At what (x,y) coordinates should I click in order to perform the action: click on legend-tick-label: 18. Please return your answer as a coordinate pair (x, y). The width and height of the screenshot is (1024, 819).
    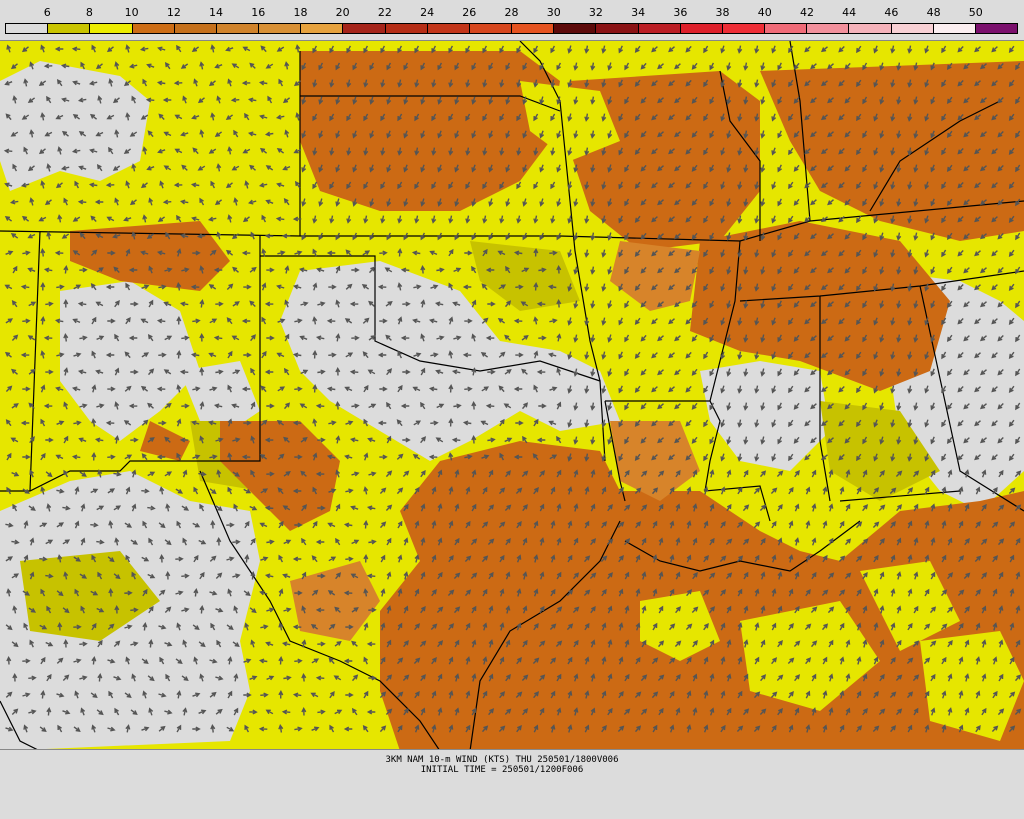
    Looking at the image, I should click on (300, 12).